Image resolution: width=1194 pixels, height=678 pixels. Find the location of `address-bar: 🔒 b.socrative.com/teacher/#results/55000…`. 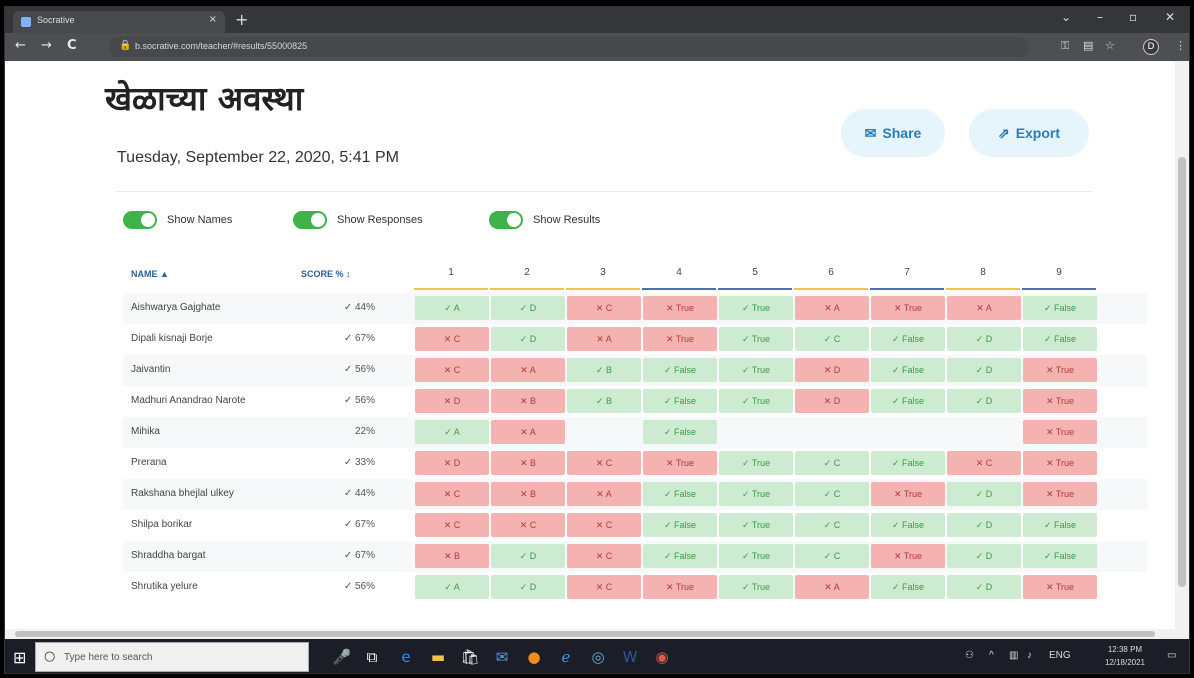

address-bar: 🔒 b.socrative.com/teacher/#results/55000… is located at coordinates (569, 47).